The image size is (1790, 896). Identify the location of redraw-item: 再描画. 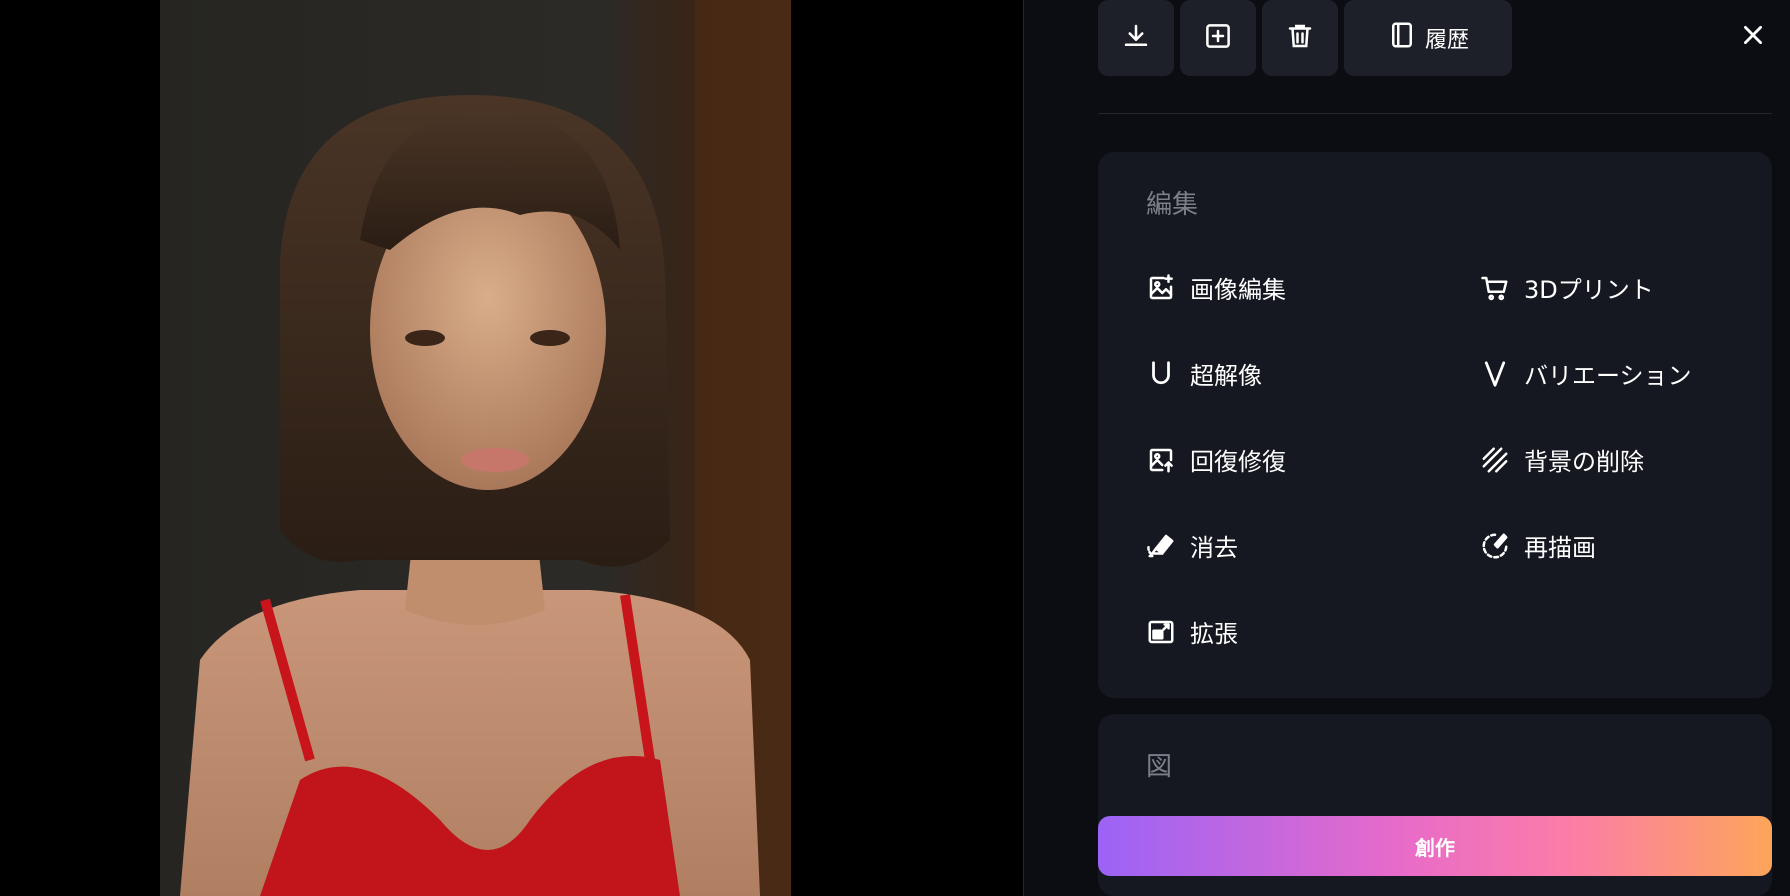
(1538, 545).